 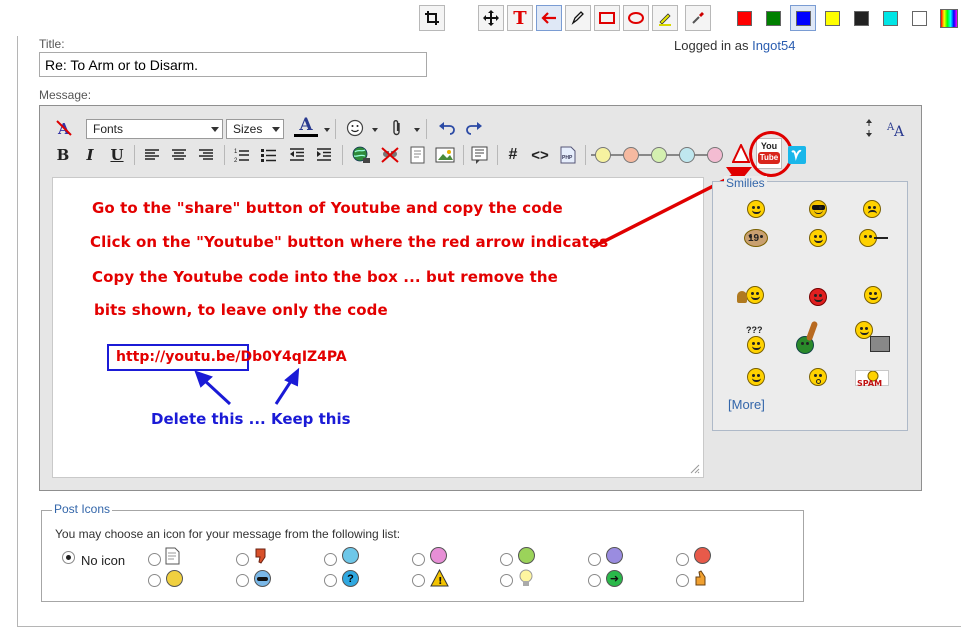 I want to click on warning-icon: !, so click(x=439, y=577).